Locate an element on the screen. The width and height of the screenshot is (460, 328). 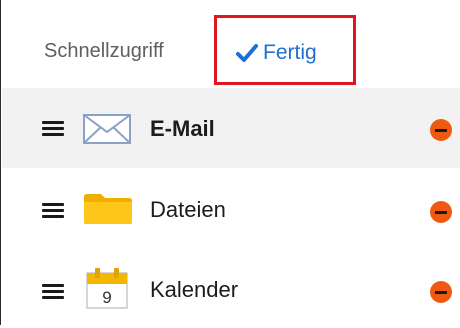
calendar-icon: 9 is located at coordinates (107, 288).